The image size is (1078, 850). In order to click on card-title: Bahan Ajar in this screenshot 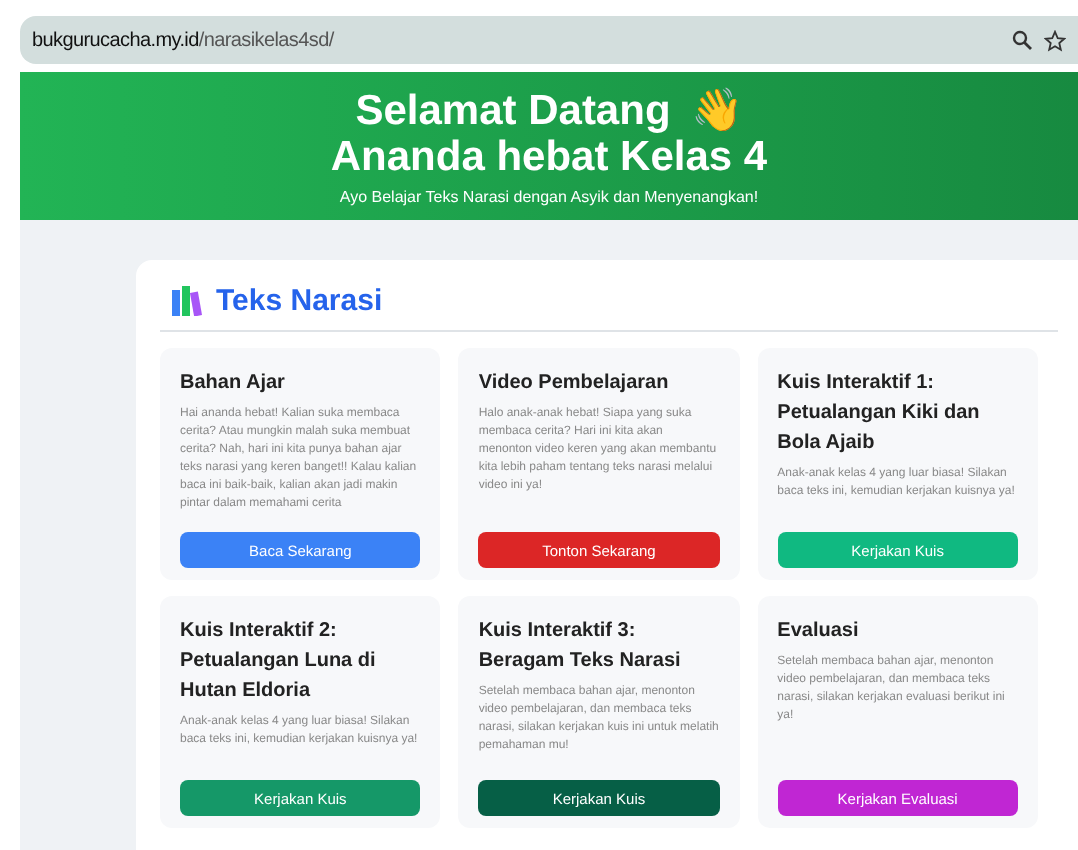, I will do `click(233, 384)`.